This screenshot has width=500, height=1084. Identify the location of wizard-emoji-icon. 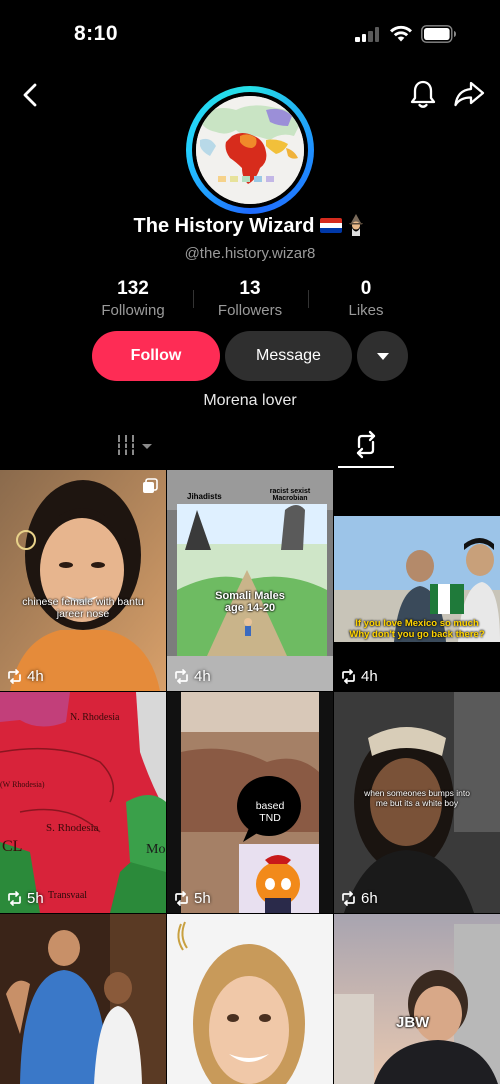
(356, 225).